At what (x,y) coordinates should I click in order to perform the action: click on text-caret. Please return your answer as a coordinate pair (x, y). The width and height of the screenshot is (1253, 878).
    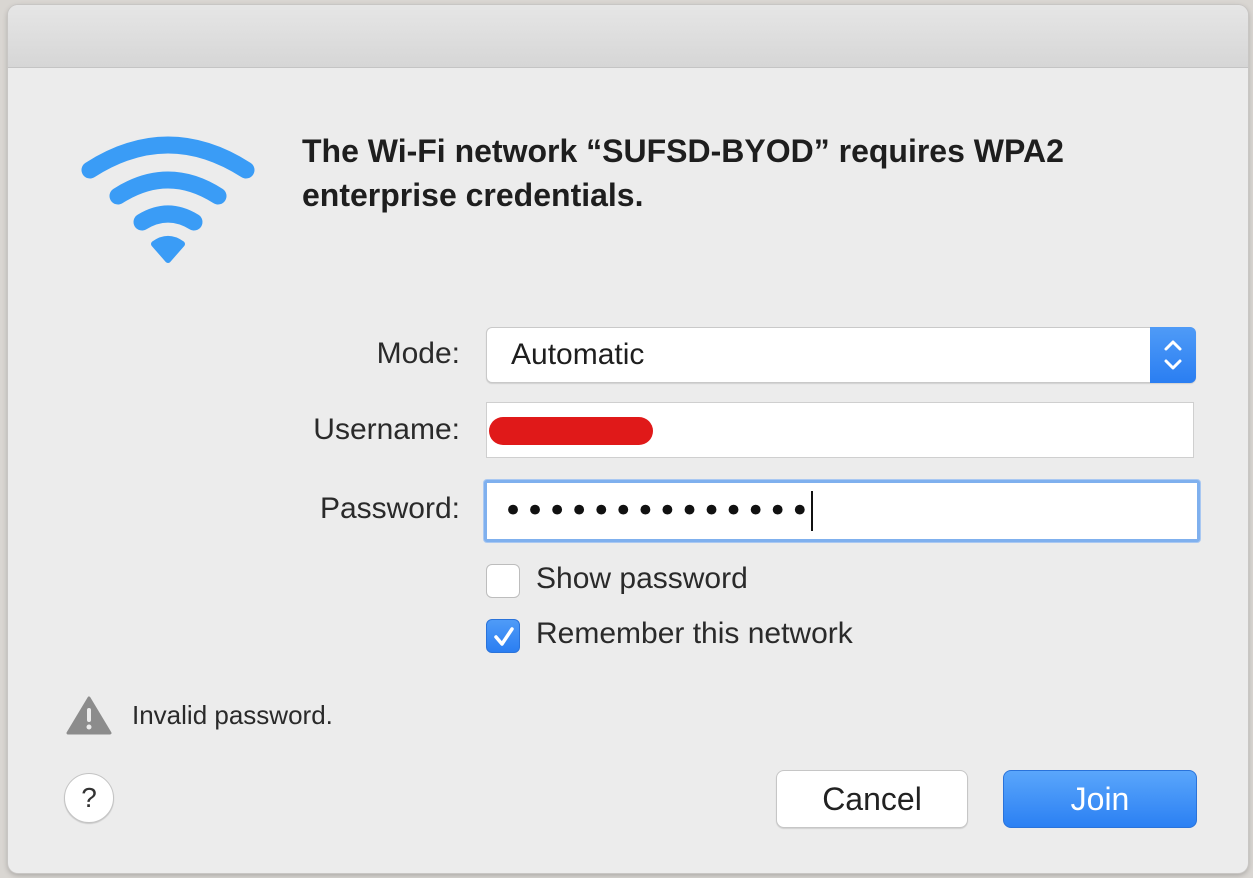
    Looking at the image, I should click on (812, 511).